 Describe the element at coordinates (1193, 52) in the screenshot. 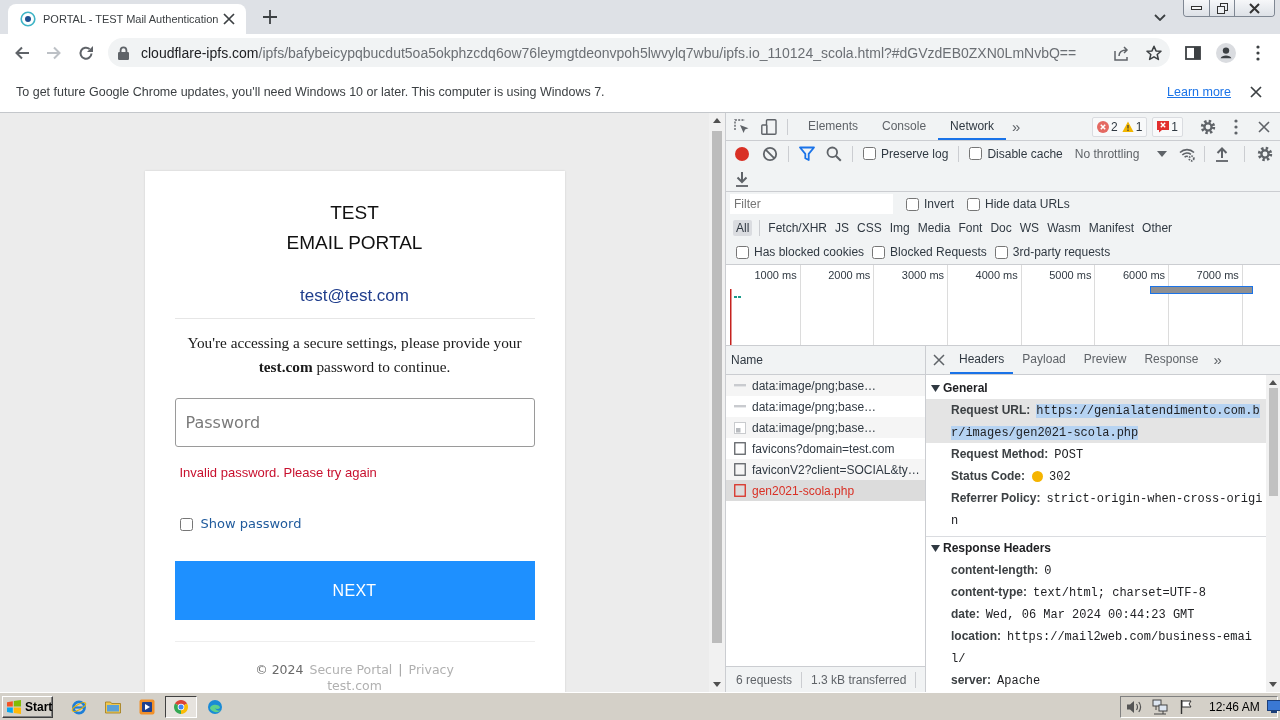

I see `side-panel-icon` at that location.